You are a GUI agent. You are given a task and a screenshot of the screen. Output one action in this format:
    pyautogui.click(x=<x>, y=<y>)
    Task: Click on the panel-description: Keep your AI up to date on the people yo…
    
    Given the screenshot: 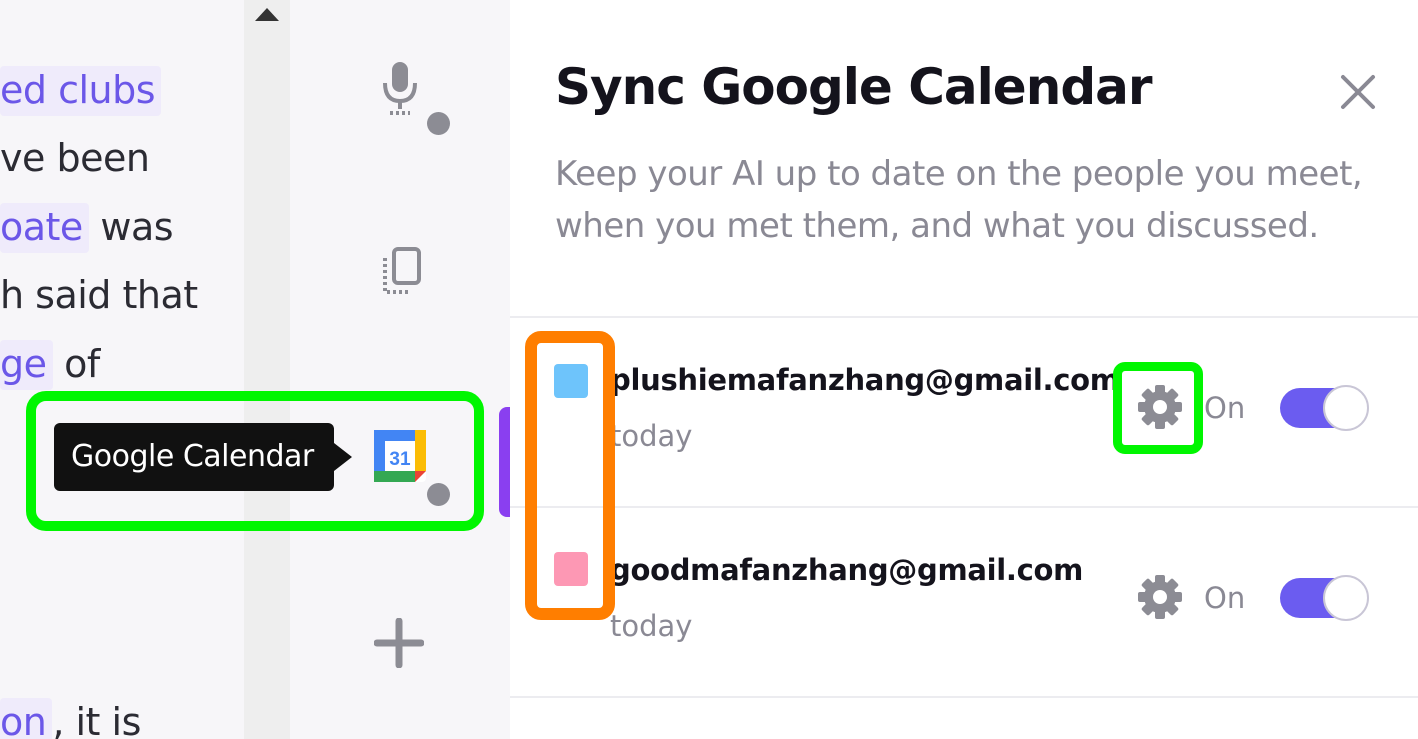 What is the action you would take?
    pyautogui.click(x=959, y=200)
    